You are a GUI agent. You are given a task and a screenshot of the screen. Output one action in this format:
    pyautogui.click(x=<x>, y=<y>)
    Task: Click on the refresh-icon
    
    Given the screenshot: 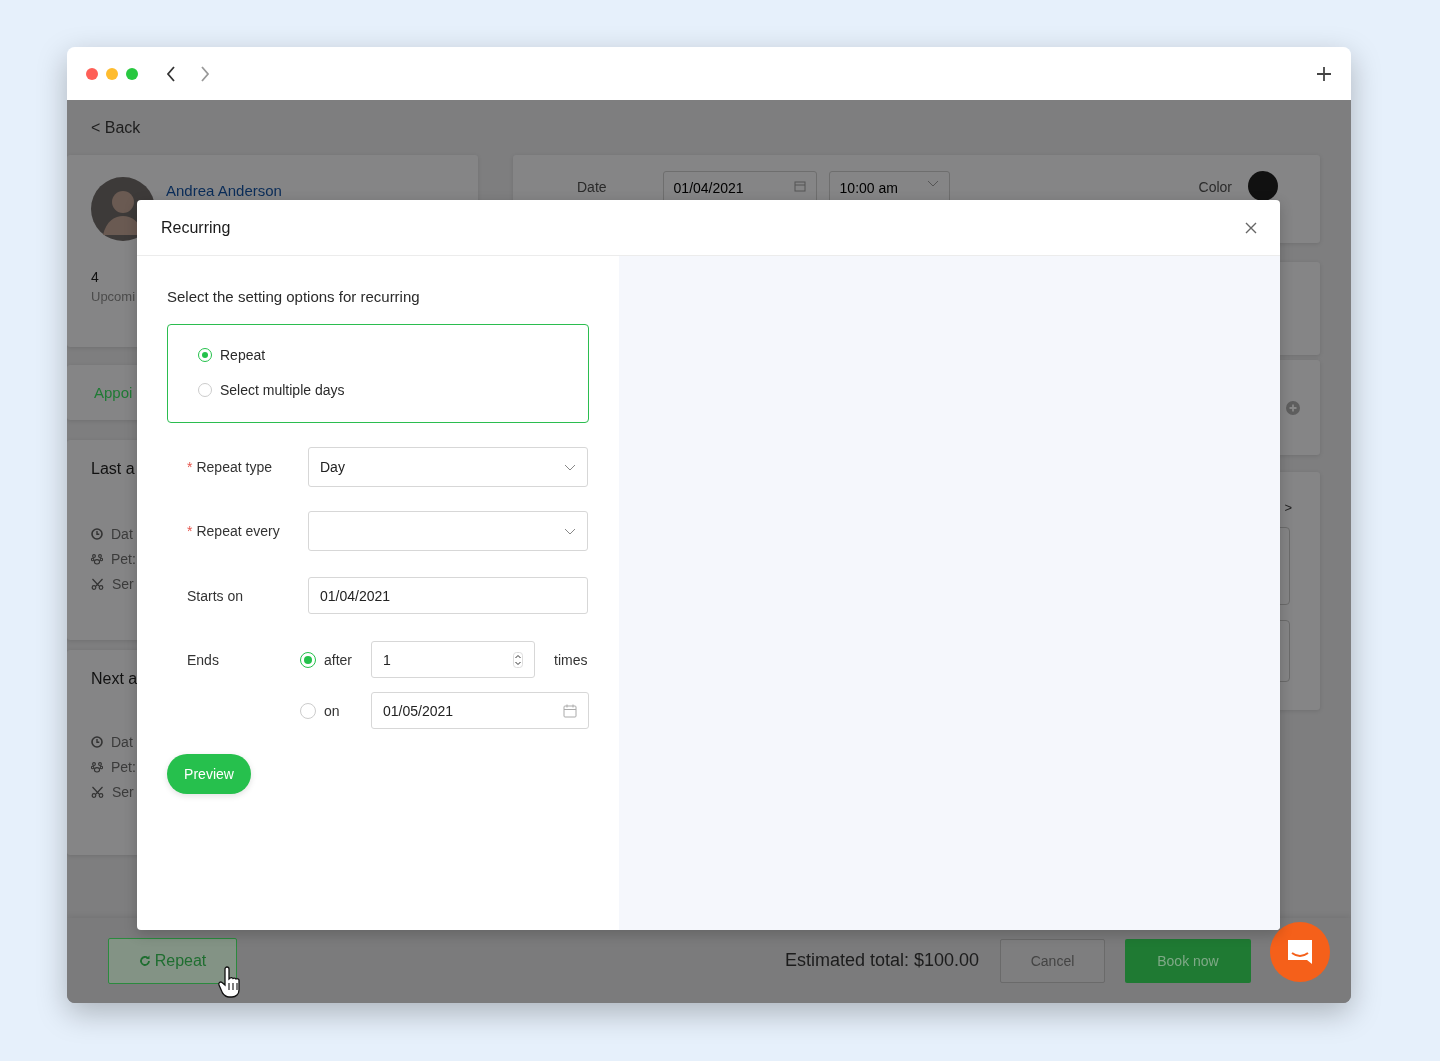 What is the action you would take?
    pyautogui.click(x=144, y=960)
    